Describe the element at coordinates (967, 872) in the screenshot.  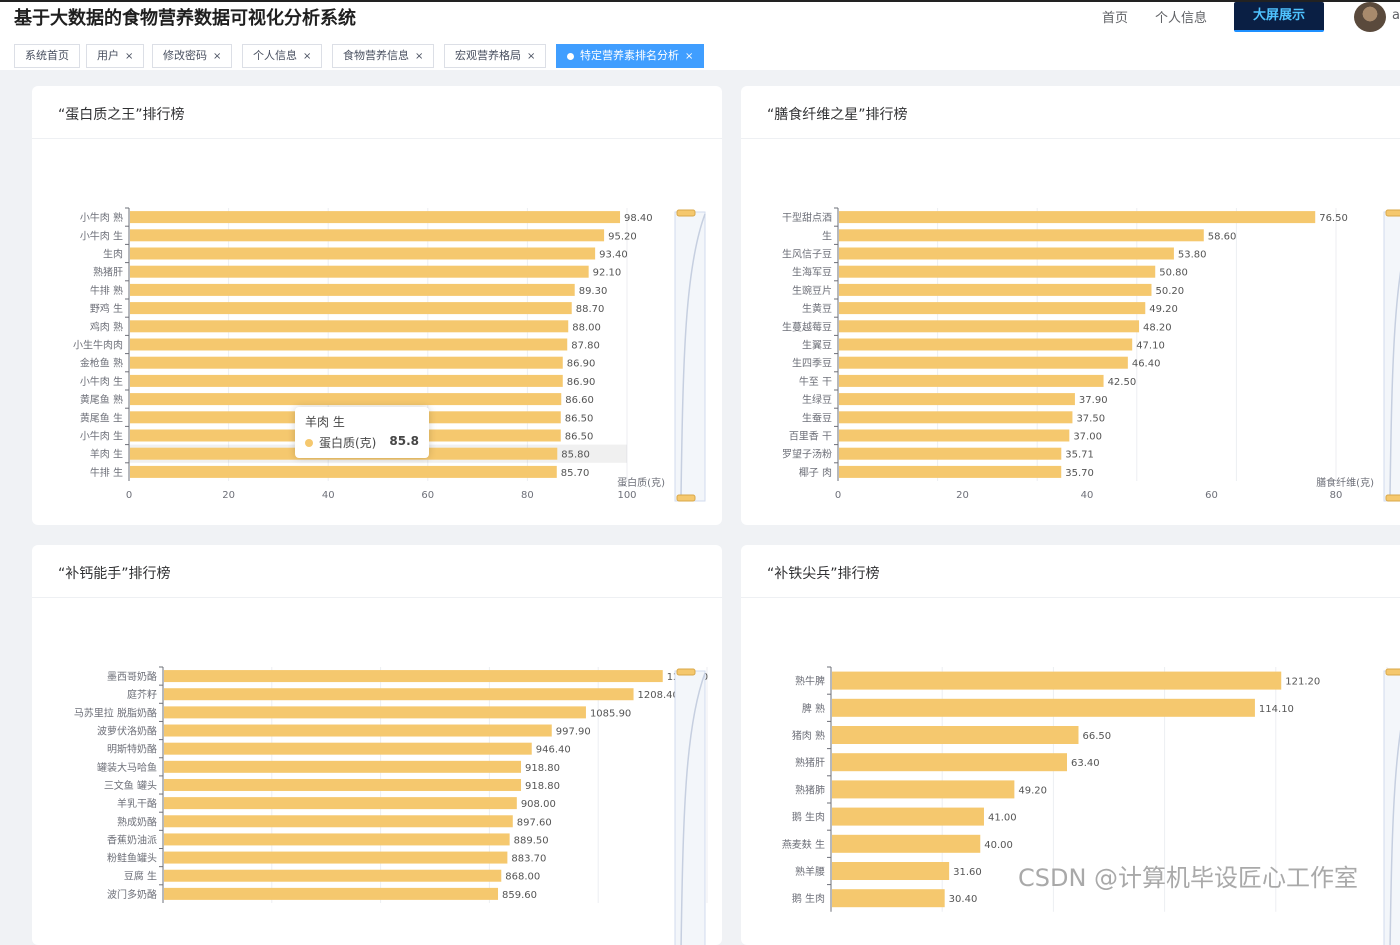
I see `value-label: 31.60` at that location.